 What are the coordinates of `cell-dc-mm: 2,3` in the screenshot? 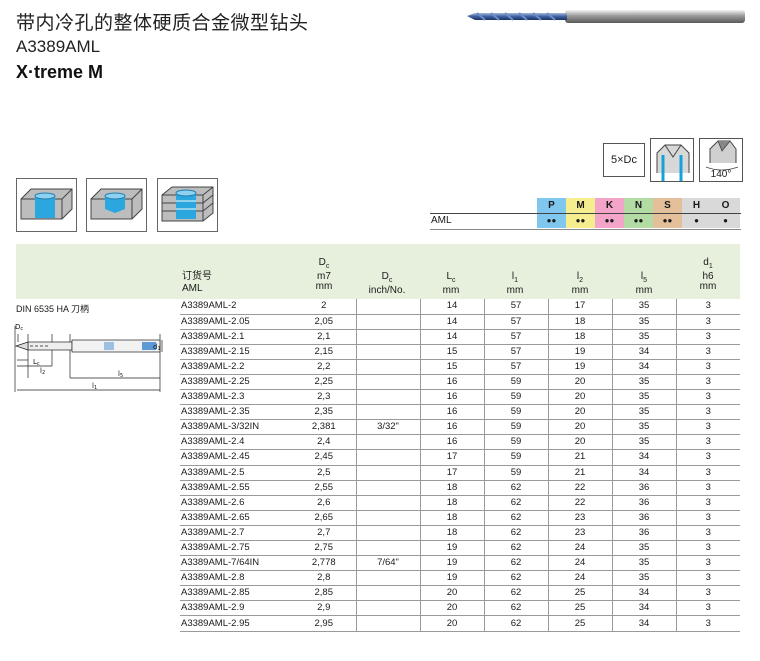 It's located at (324, 397).